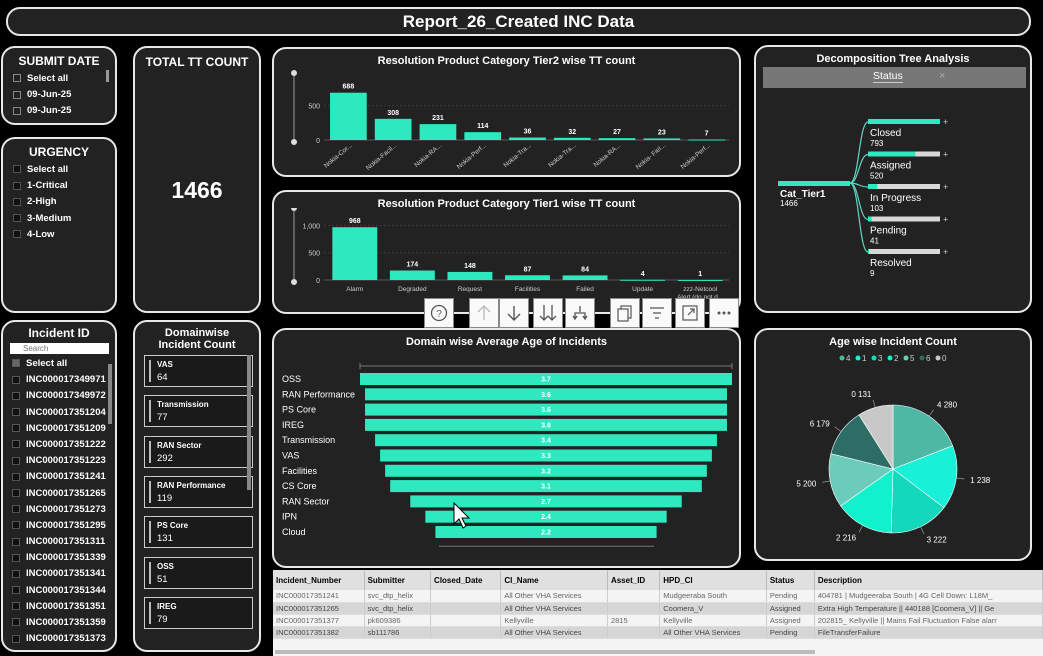 This screenshot has width=1043, height=656. Describe the element at coordinates (63, 591) in the screenshot. I see `incident-item: INC000017351344` at that location.